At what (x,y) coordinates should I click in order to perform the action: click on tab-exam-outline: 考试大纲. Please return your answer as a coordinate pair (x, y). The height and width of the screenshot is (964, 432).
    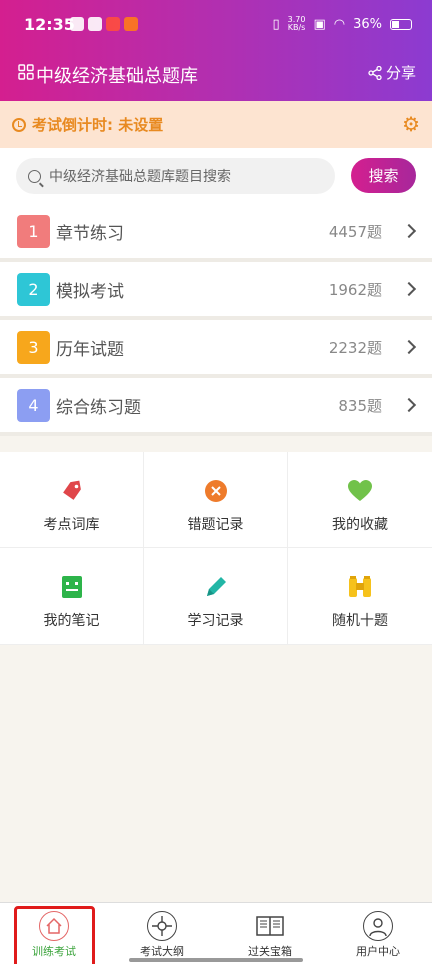
    Looking at the image, I should click on (162, 933).